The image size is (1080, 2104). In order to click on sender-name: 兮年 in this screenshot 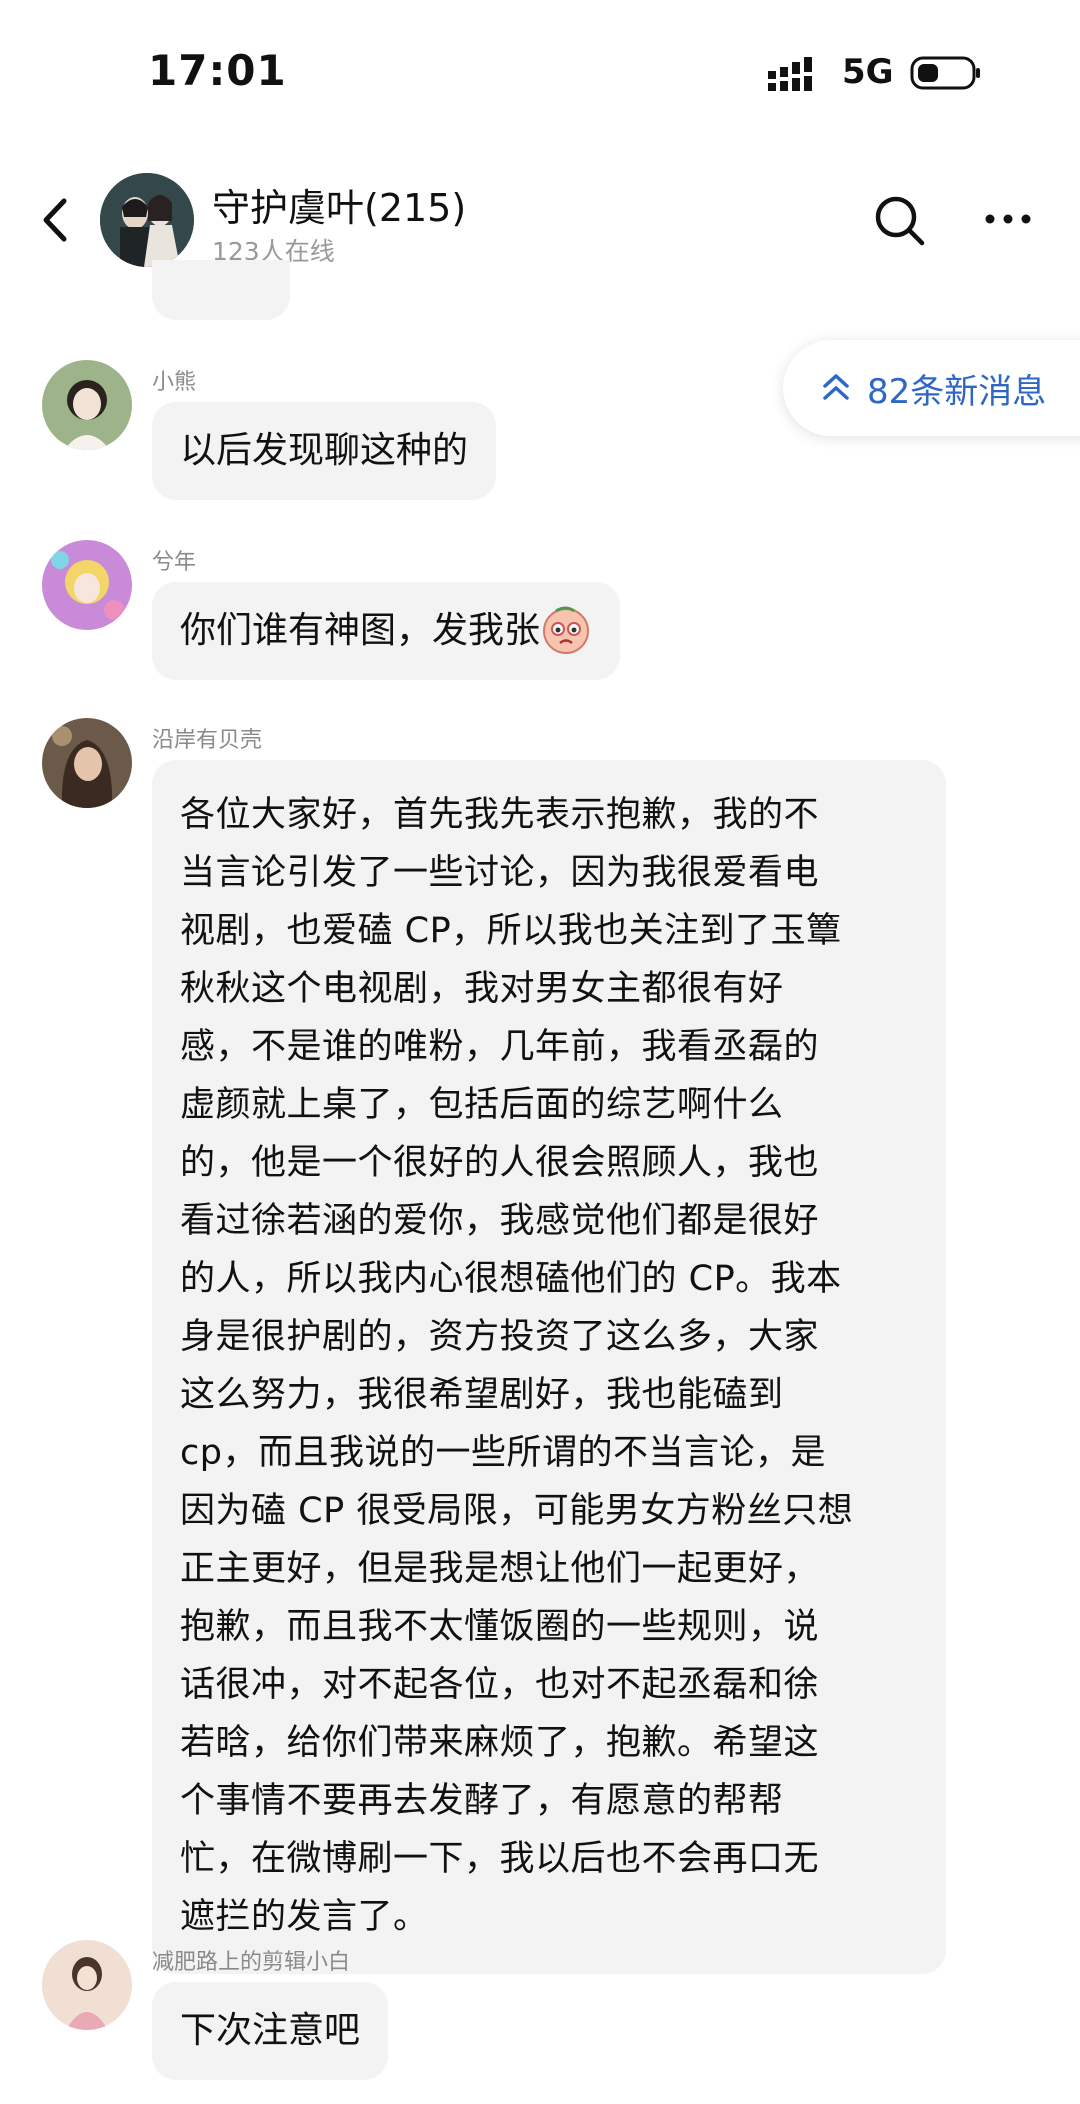, I will do `click(174, 562)`.